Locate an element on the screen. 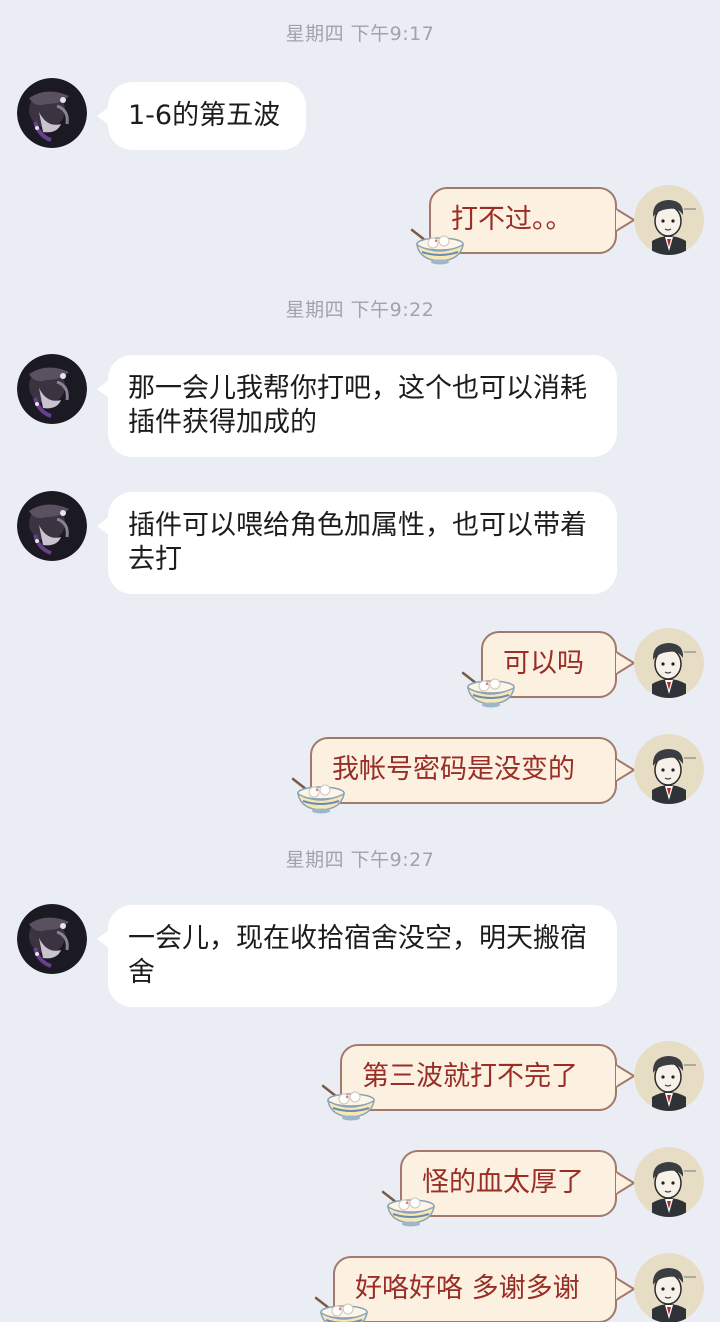 The image size is (720, 1322). message-bubble-incoming: 1-6的第五波 is located at coordinates (201, 116).